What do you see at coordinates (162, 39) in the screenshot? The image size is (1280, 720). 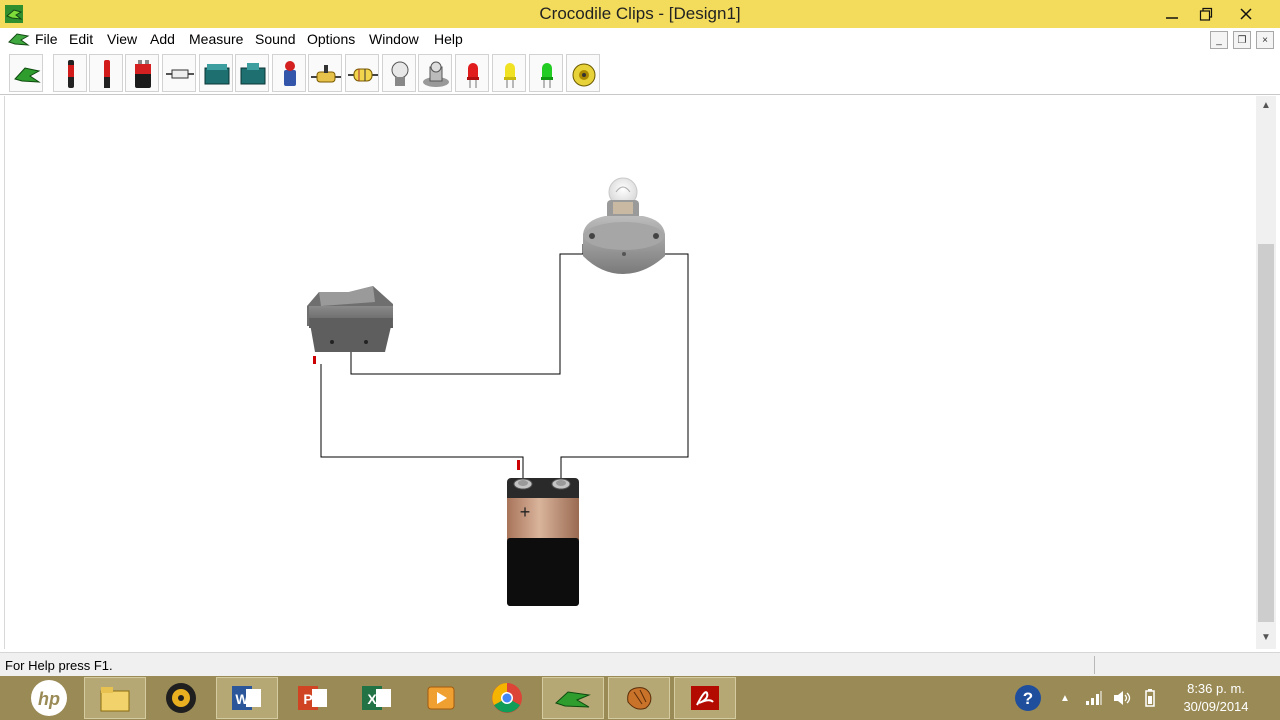 I see `menu-add: Add` at bounding box center [162, 39].